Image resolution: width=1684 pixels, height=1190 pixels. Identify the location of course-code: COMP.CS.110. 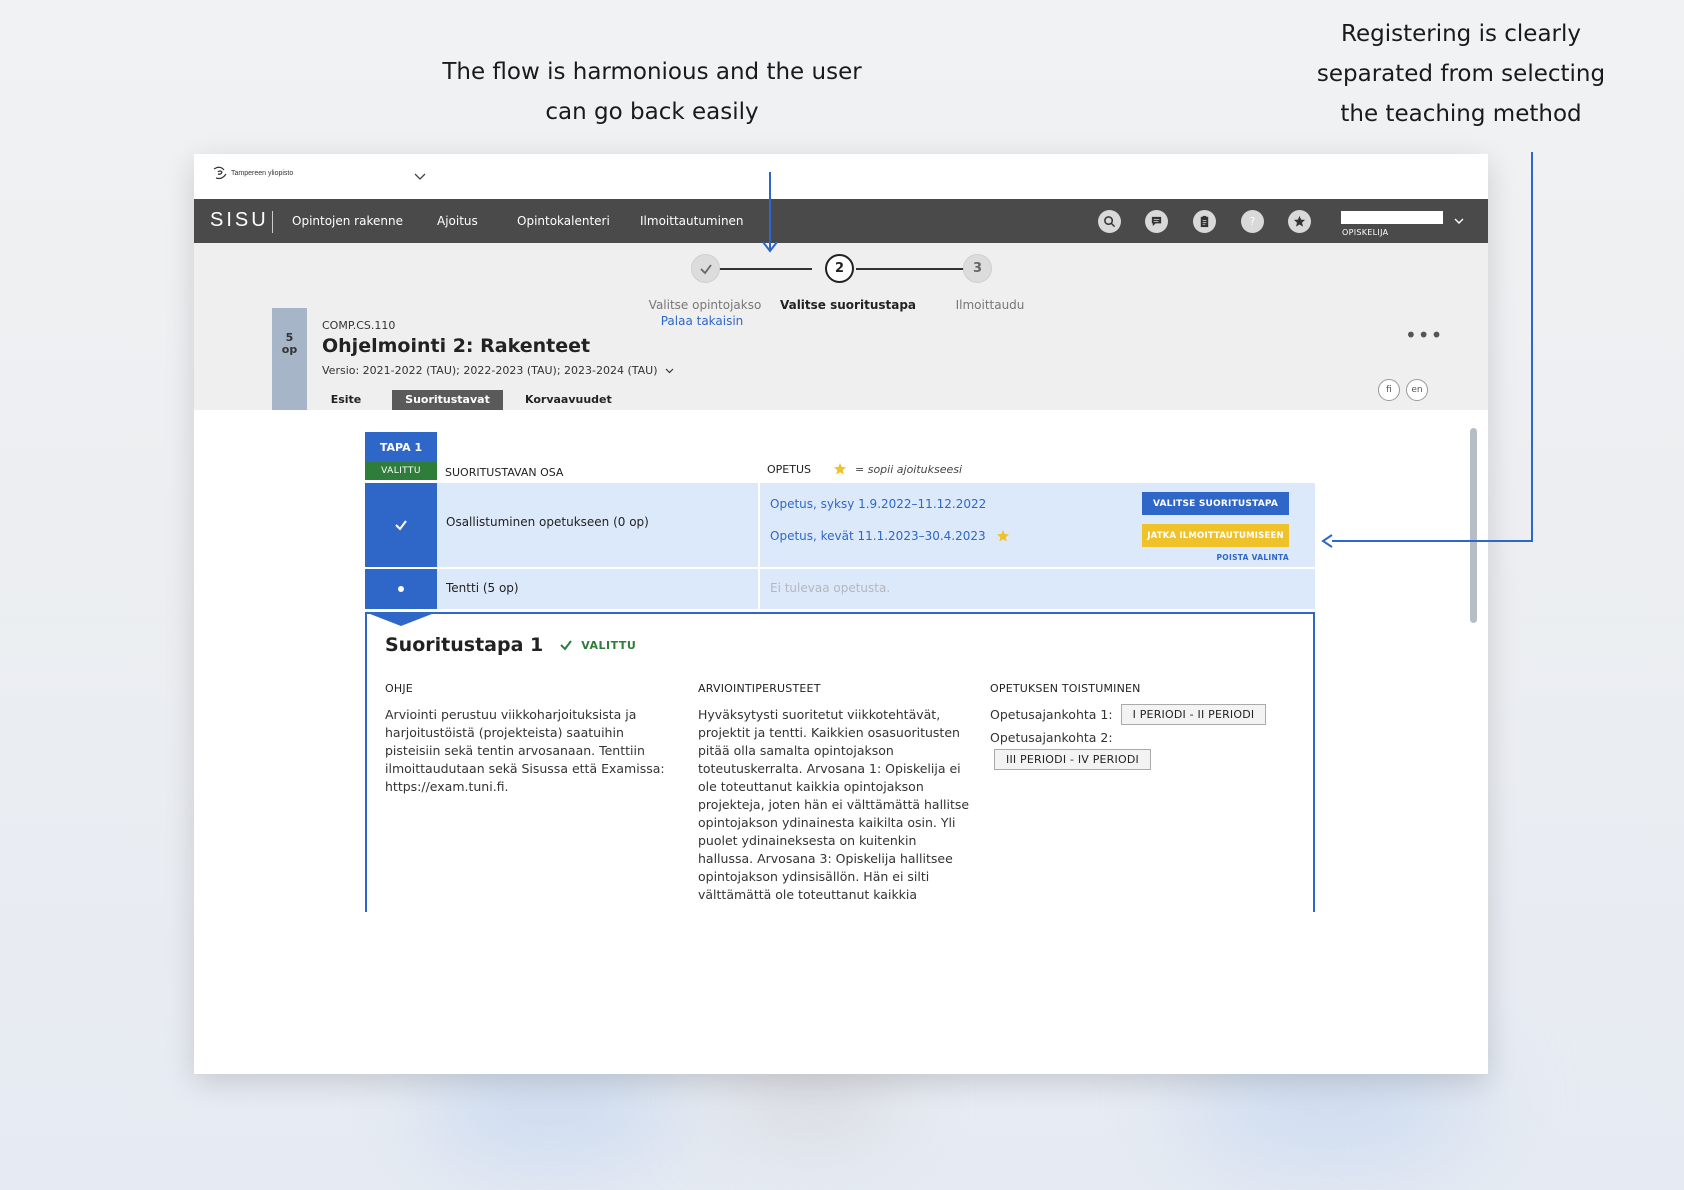
(359, 325).